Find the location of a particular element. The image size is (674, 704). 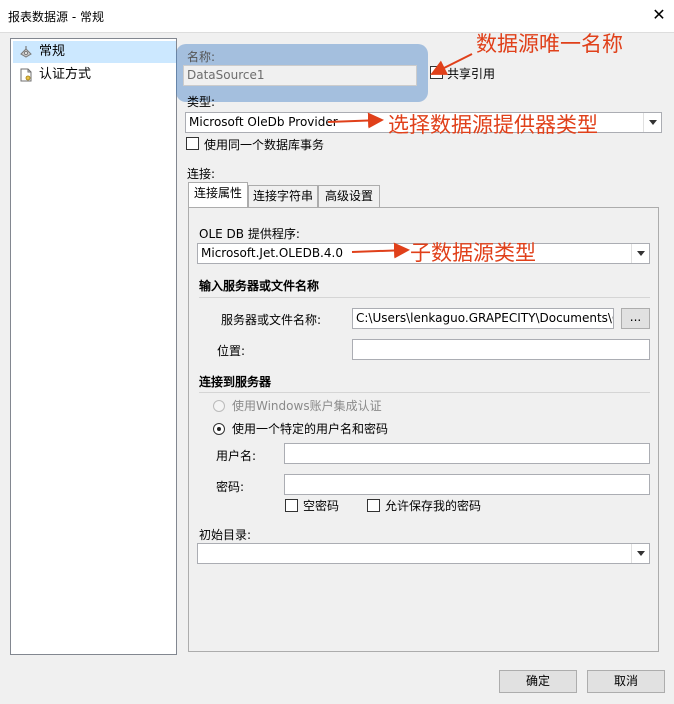

connection-label: 连接: is located at coordinates (201, 174).